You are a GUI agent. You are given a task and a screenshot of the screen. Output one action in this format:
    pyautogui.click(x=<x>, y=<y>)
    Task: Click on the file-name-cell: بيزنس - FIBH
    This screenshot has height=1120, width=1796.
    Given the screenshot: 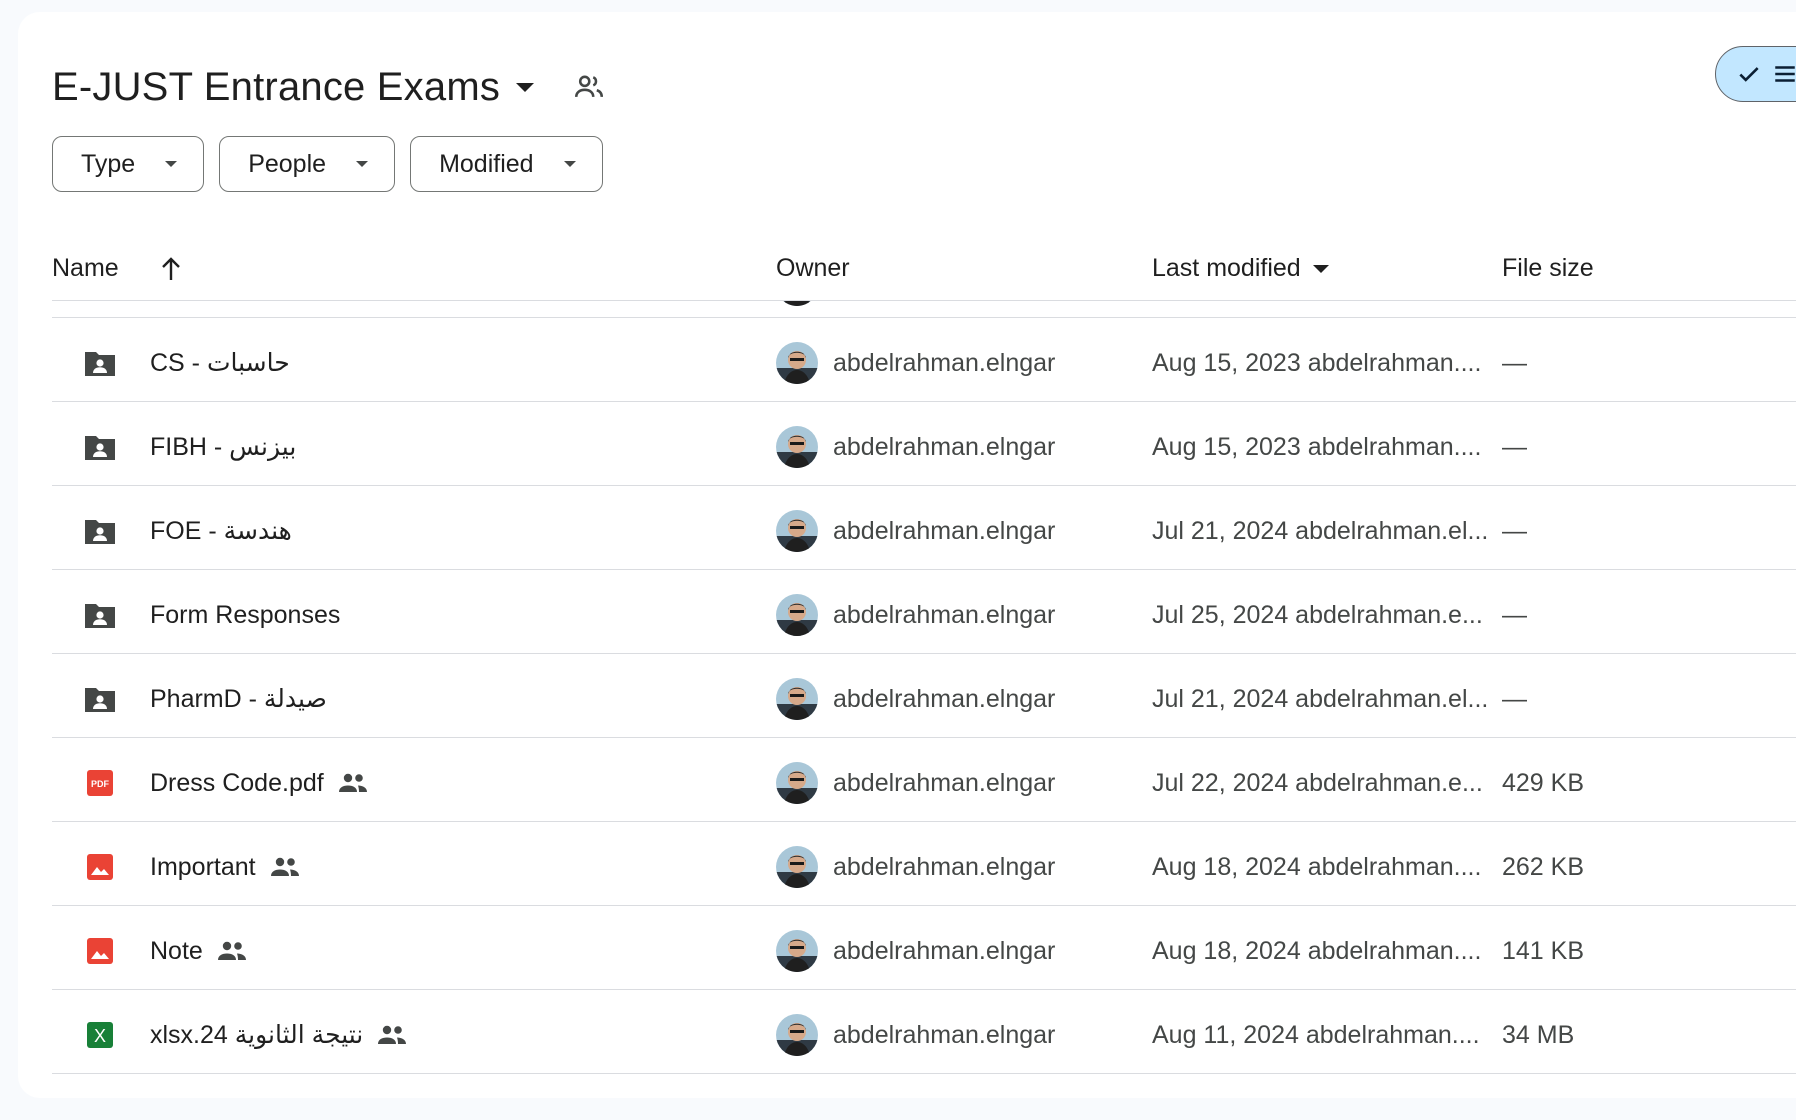 What is the action you would take?
    pyautogui.click(x=223, y=447)
    